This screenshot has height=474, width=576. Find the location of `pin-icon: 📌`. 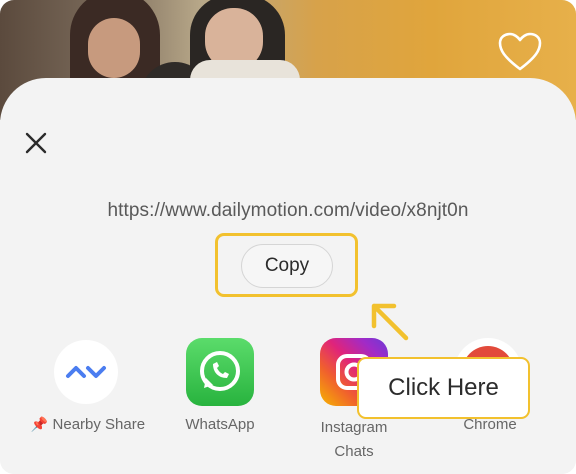

pin-icon: 📌 is located at coordinates (39, 424).